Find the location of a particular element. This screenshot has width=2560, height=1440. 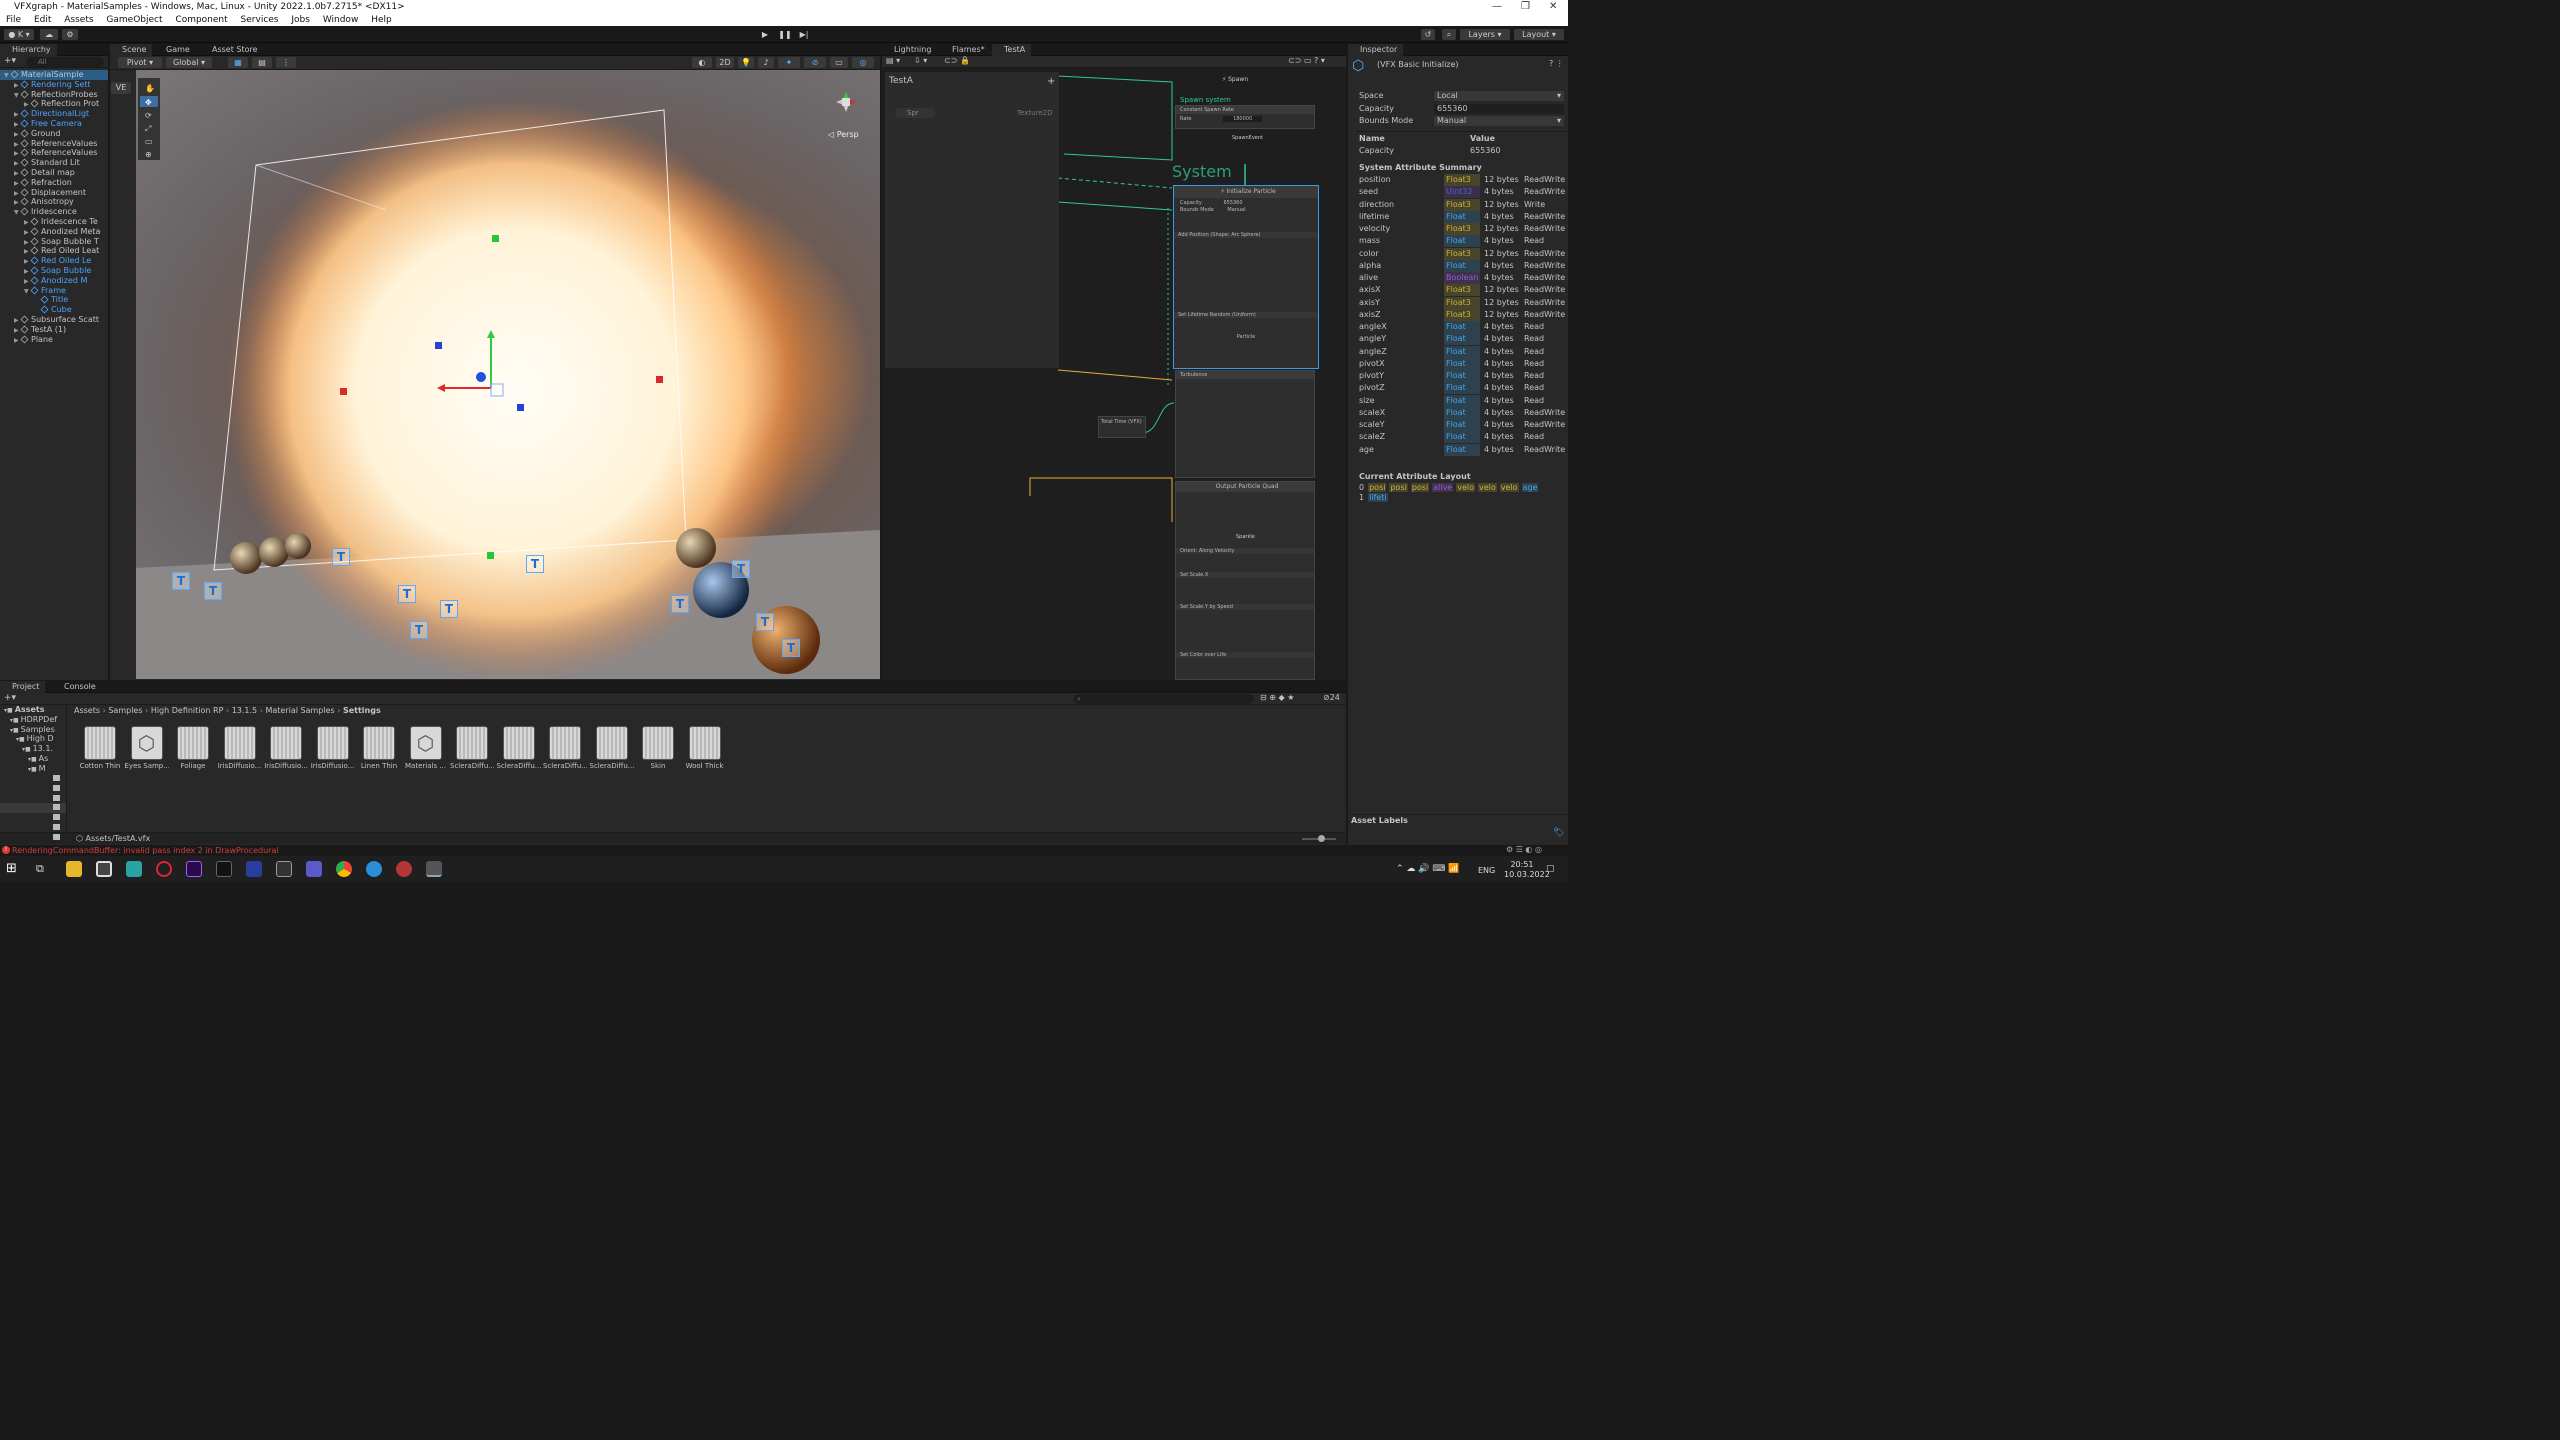

init-bounds-value: Manual is located at coordinates (1236, 210).